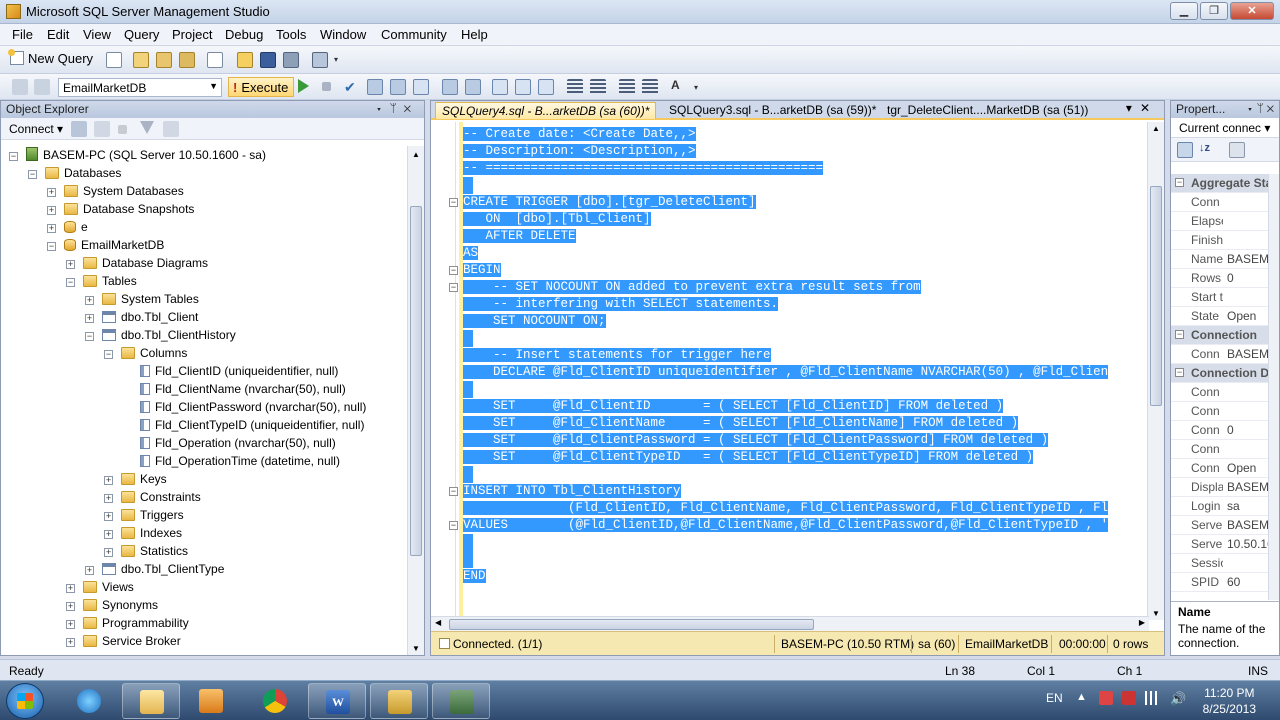 The image size is (1280, 720). Describe the element at coordinates (141, 317) in the screenshot. I see `tree-node: + dbo.Tbl_Client` at that location.